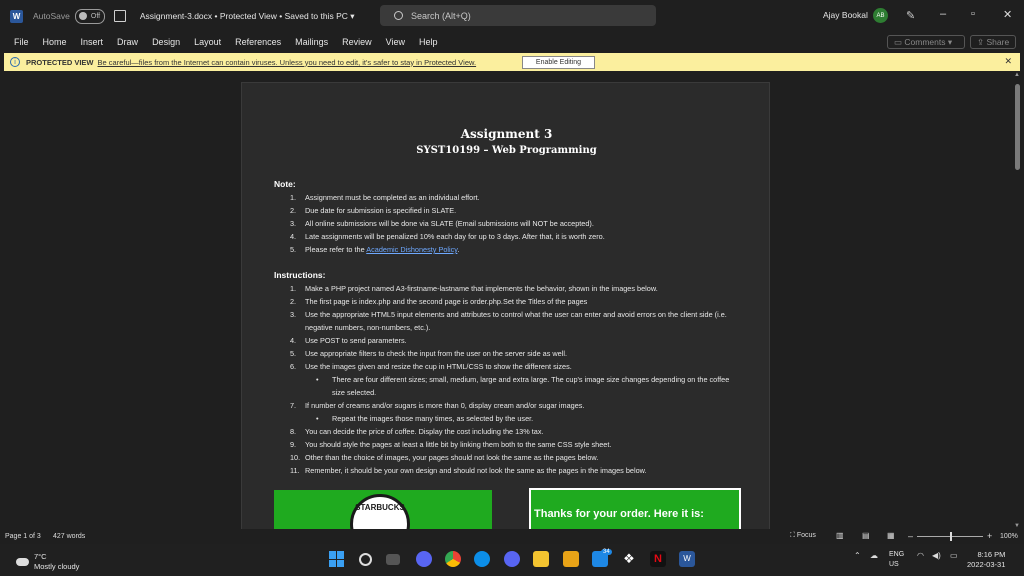 The height and width of the screenshot is (576, 1024). What do you see at coordinates (285, 184) in the screenshot?
I see `note-heading: Note:` at bounding box center [285, 184].